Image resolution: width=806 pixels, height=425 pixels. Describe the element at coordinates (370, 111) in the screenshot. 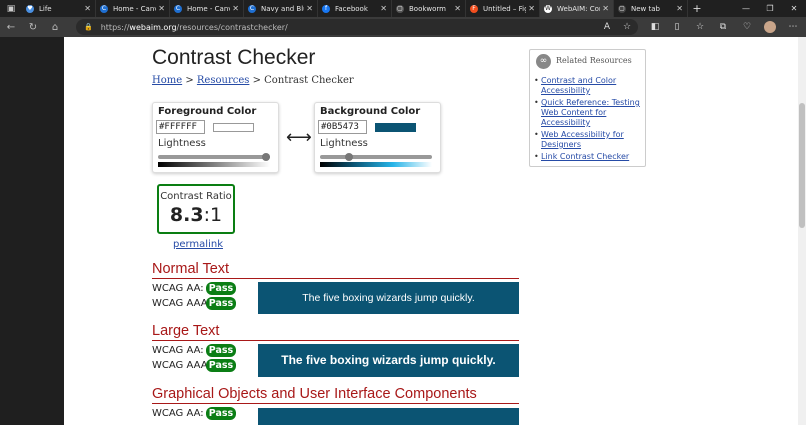

I see `background-label: Background Color` at that location.